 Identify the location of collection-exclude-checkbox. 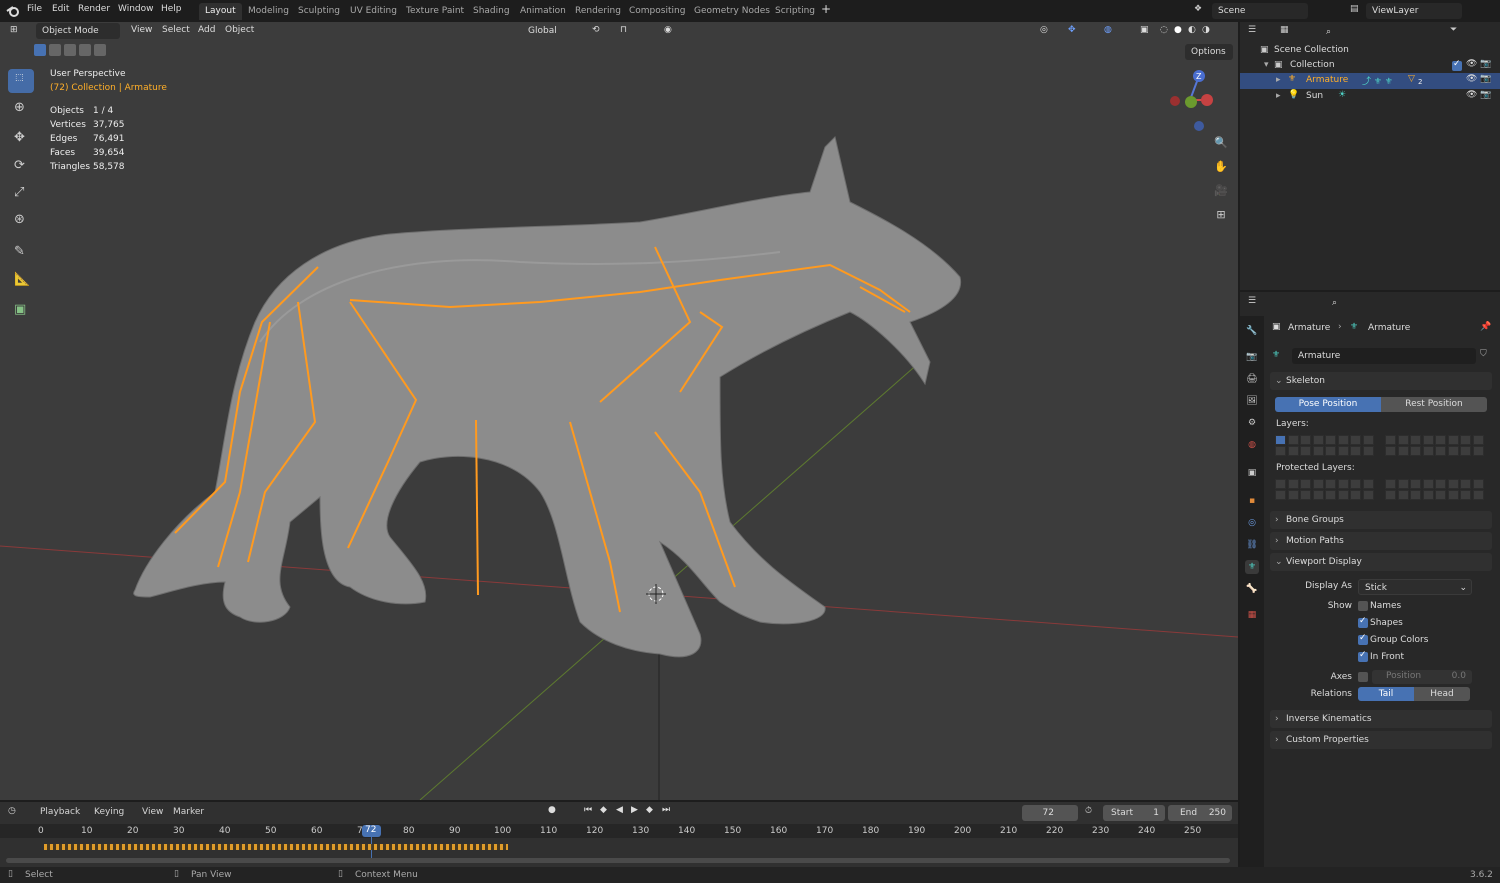
(1457, 65).